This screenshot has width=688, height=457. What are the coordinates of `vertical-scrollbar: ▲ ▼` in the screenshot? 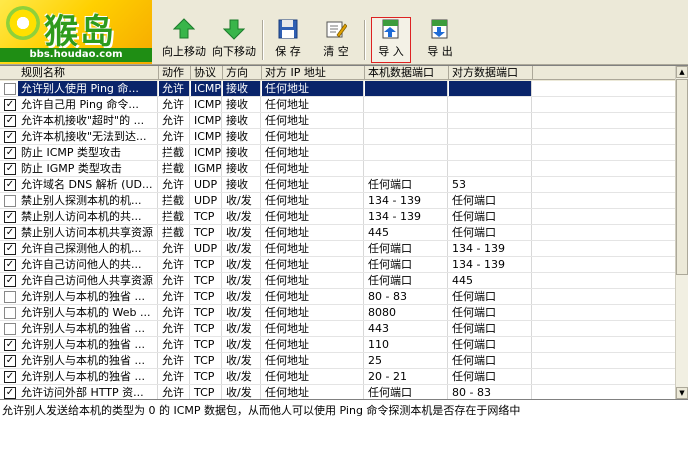 It's located at (681, 232).